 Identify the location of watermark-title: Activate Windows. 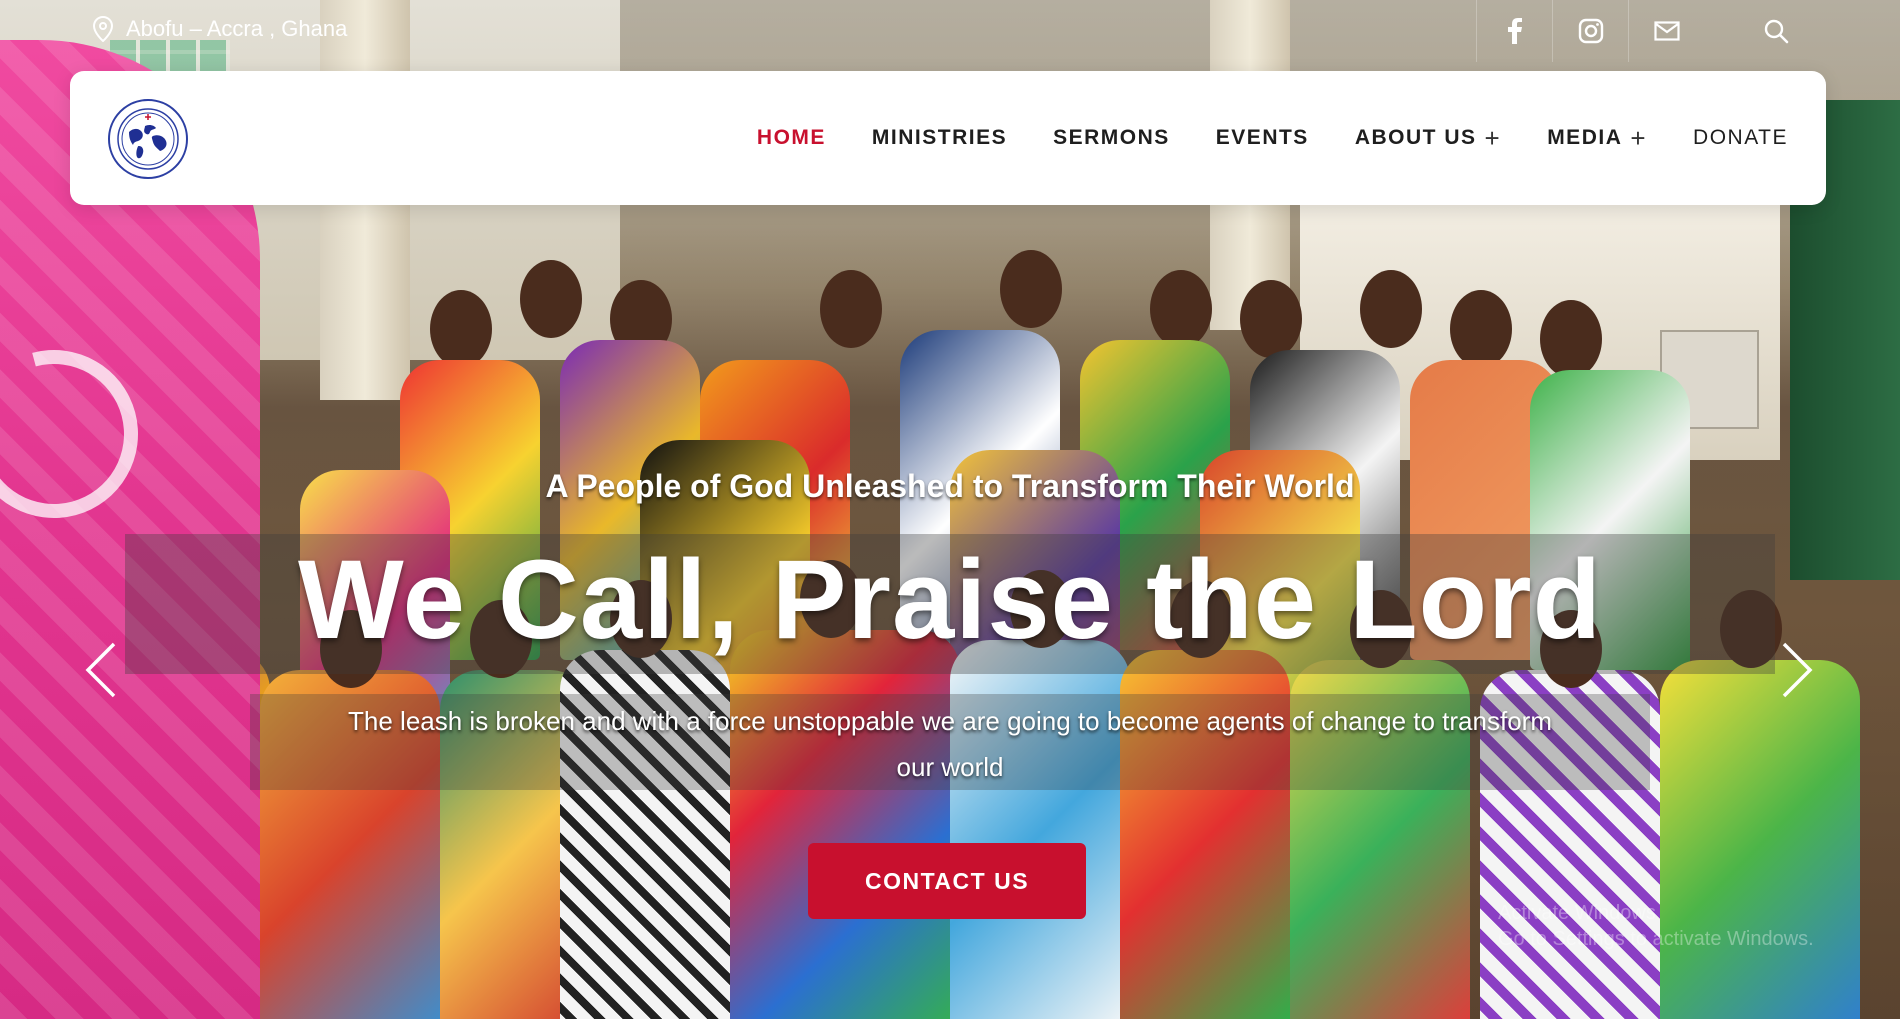
(1577, 913).